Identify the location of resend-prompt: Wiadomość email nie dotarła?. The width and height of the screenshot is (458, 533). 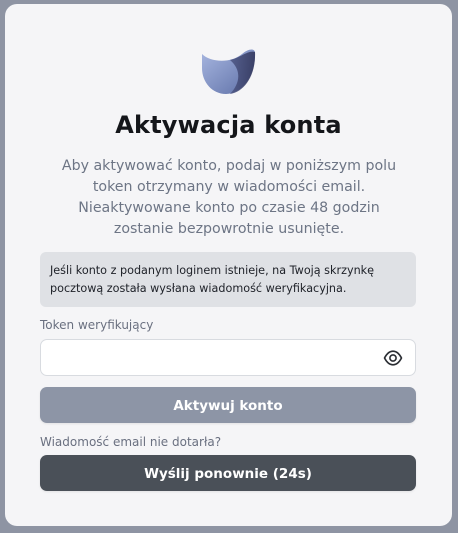
(131, 442).